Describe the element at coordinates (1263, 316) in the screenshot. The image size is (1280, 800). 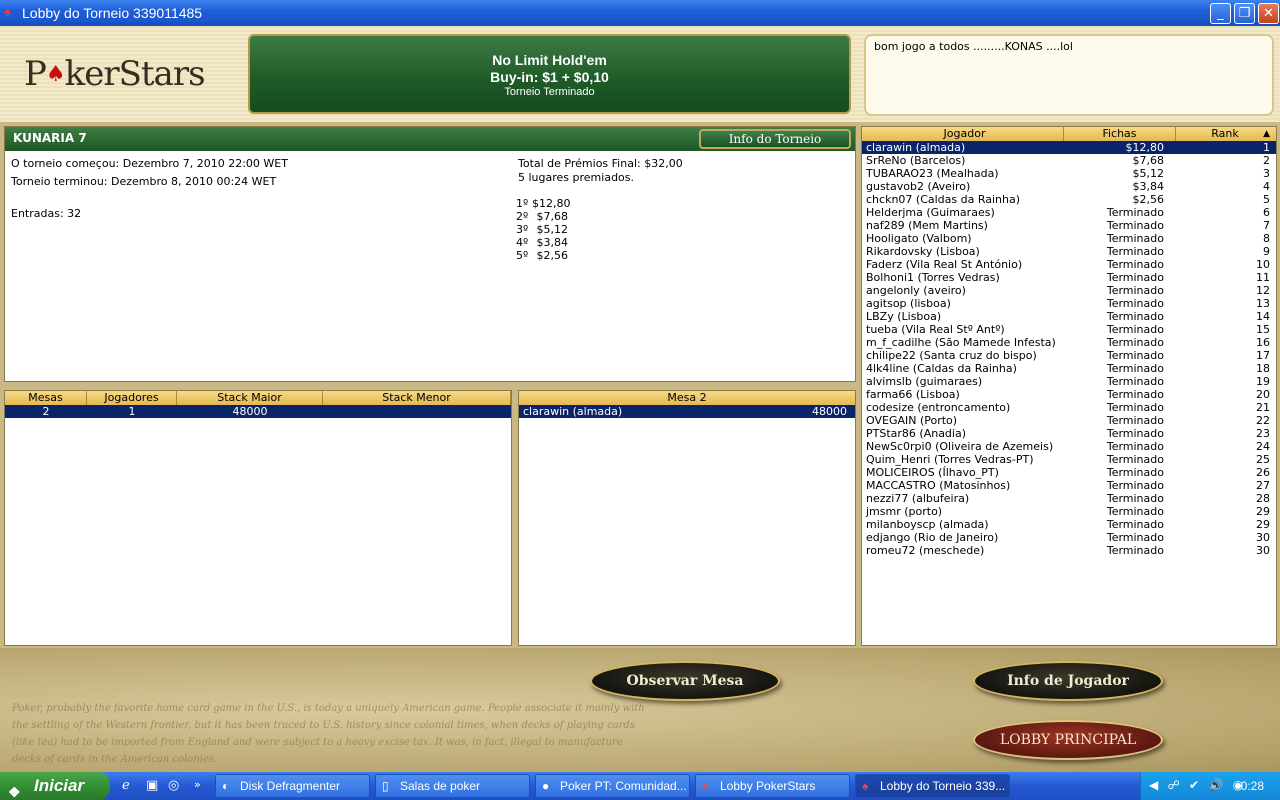
I see `player-rank: 14` at that location.